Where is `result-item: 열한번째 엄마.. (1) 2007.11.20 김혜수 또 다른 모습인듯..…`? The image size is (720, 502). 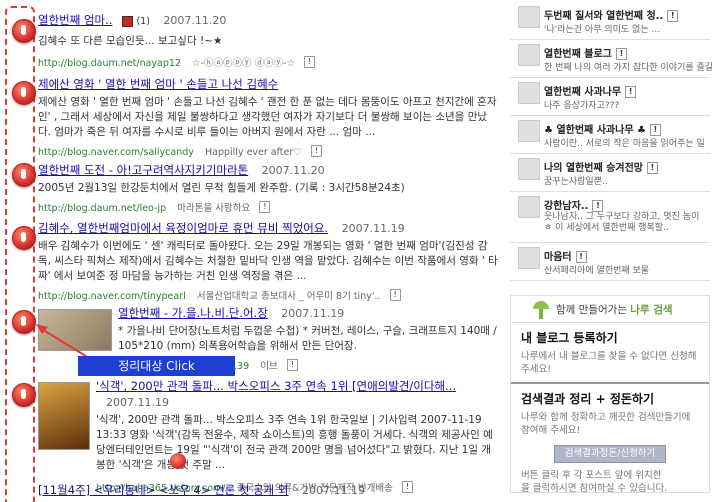 result-item: 열한번째 엄마.. (1) 2007.11.20 김혜수 또 다른 모습인듯..… is located at coordinates (268, 41).